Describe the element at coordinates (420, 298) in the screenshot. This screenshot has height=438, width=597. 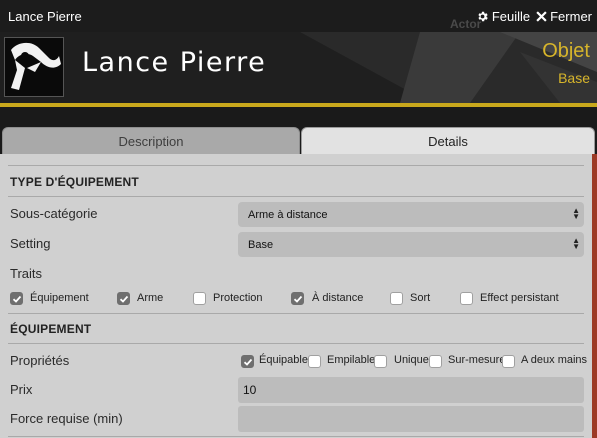
I see `trait-sort-label: Sort` at that location.